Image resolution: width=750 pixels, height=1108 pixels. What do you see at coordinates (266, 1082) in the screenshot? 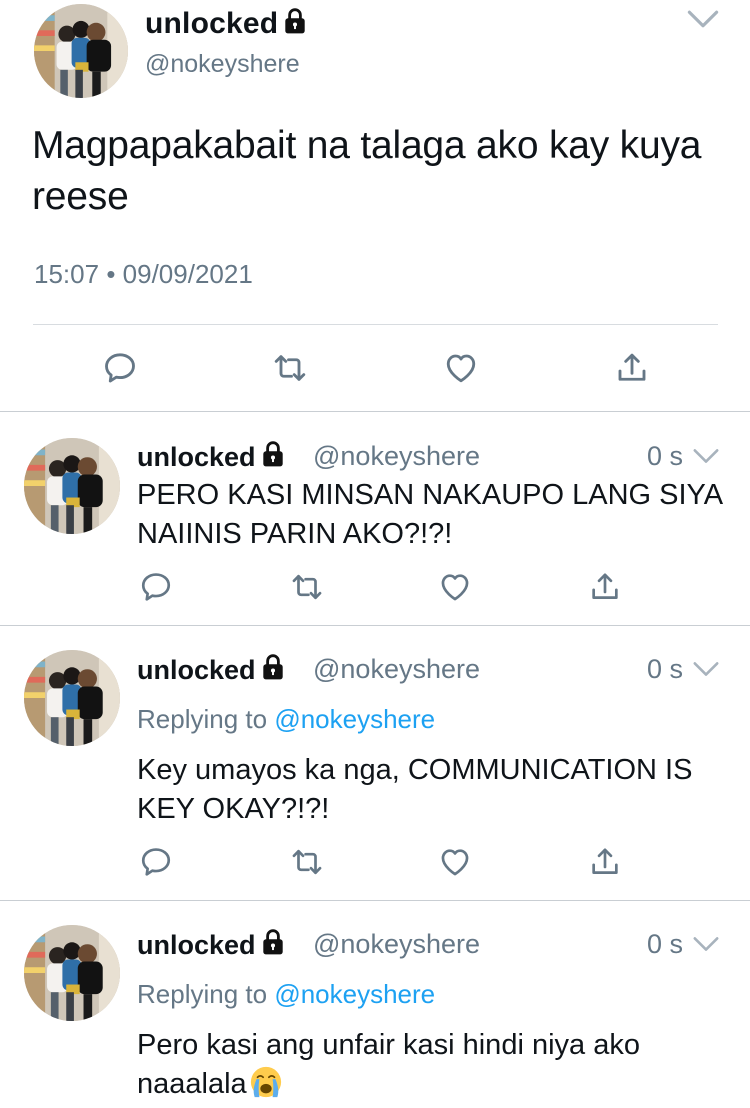
I see `loudly-crying-face-icon` at bounding box center [266, 1082].